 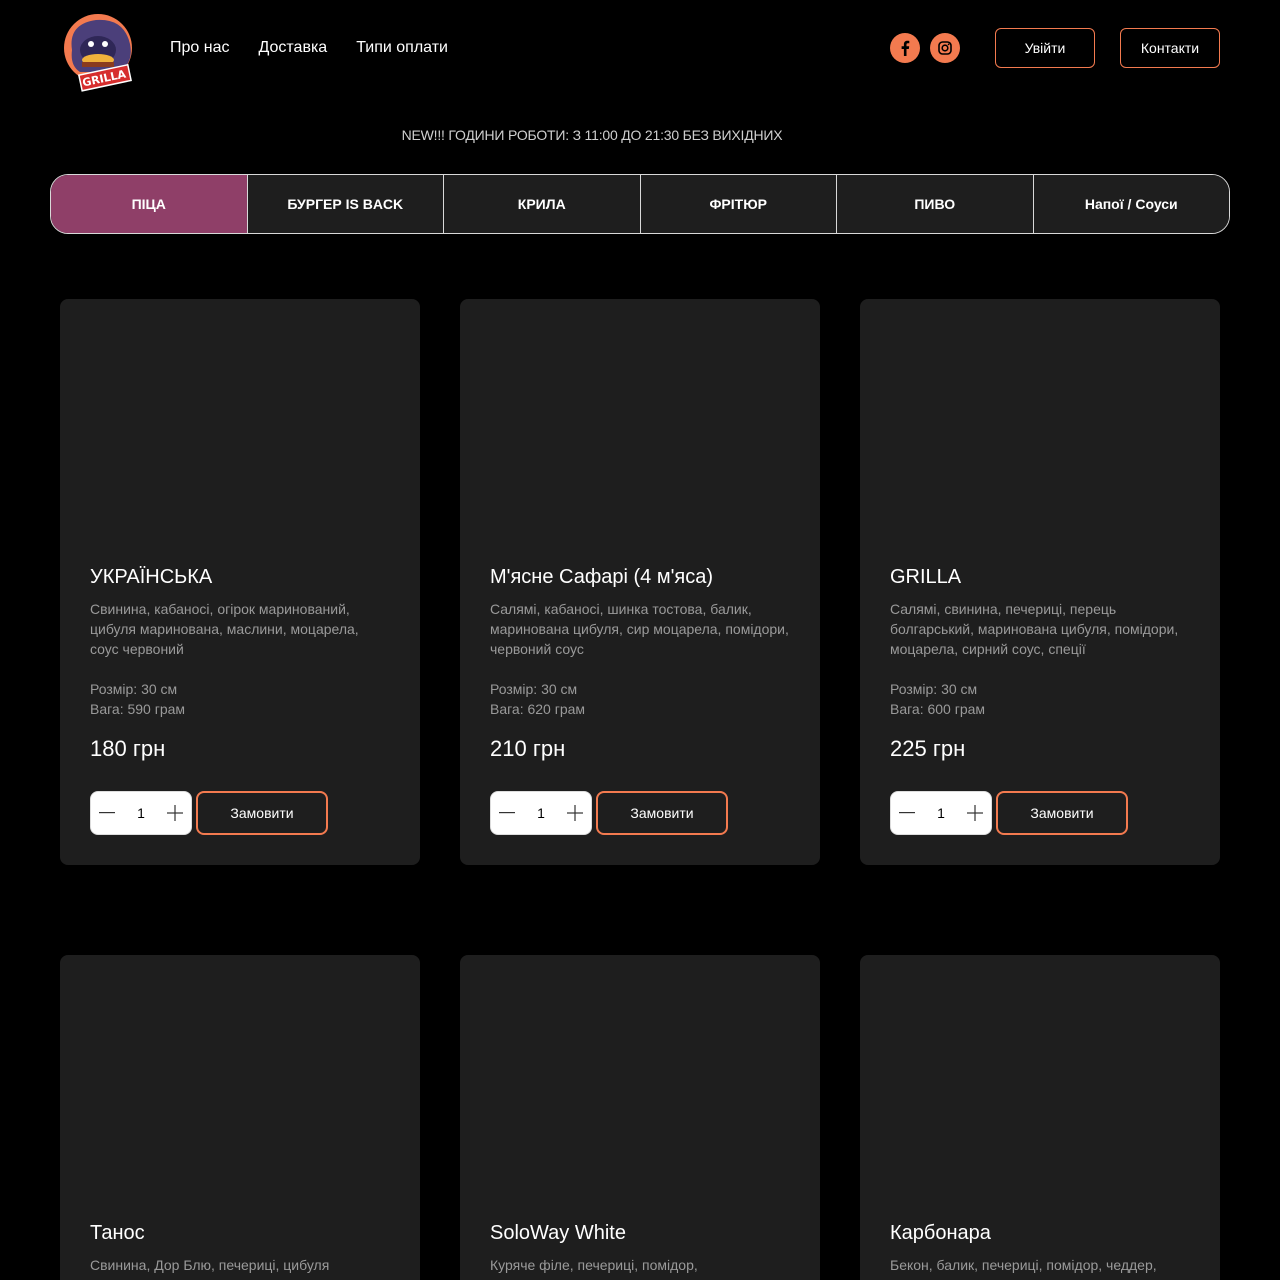 I want to click on product-description: Куряче філе, печериці, помідор,, so click(x=594, y=1265).